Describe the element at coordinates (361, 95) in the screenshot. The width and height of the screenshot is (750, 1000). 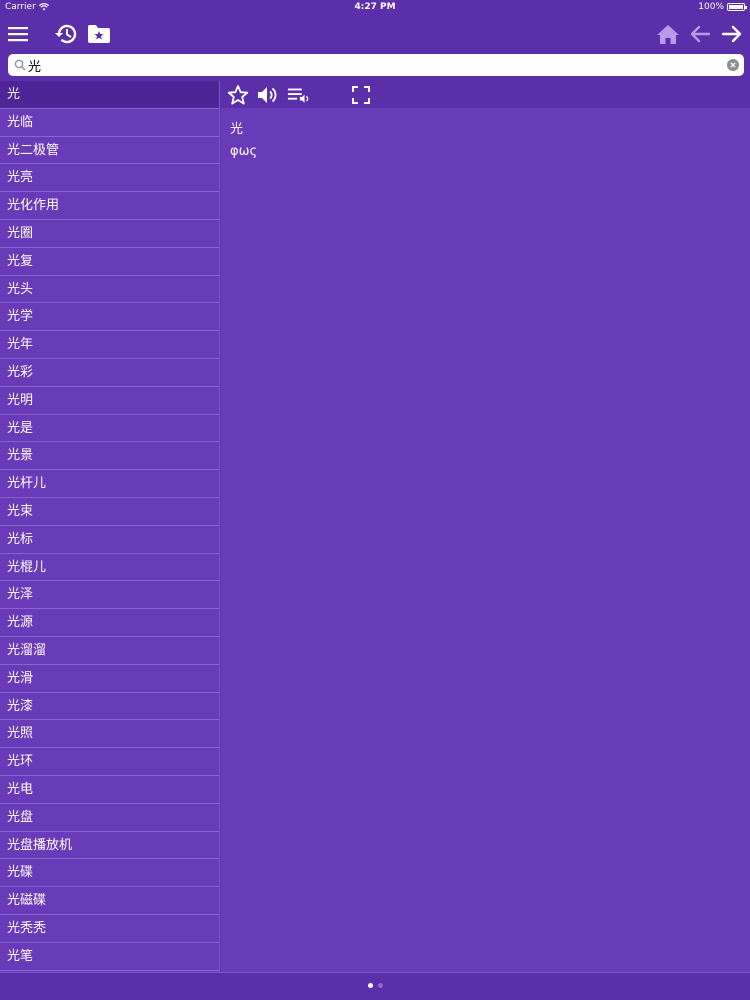
I see `fullscreen-icon` at that location.